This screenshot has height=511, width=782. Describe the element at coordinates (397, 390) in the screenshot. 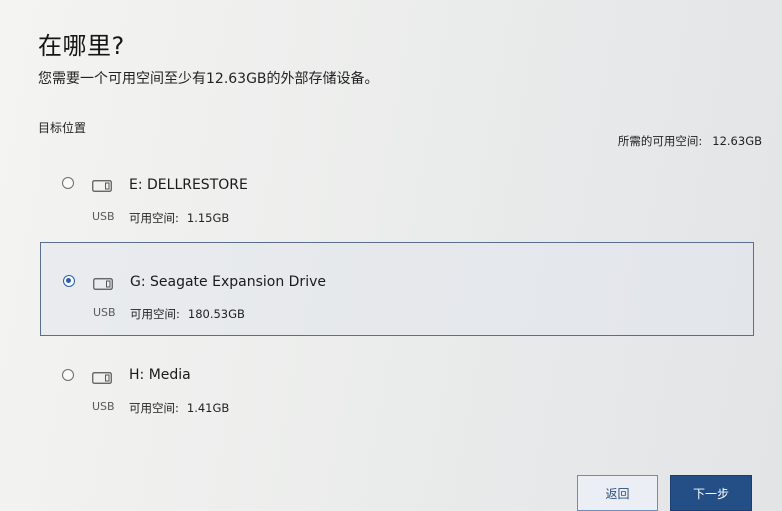

I see `drive-option-h: H: Media USB 可用空间: 1.41GB` at that location.